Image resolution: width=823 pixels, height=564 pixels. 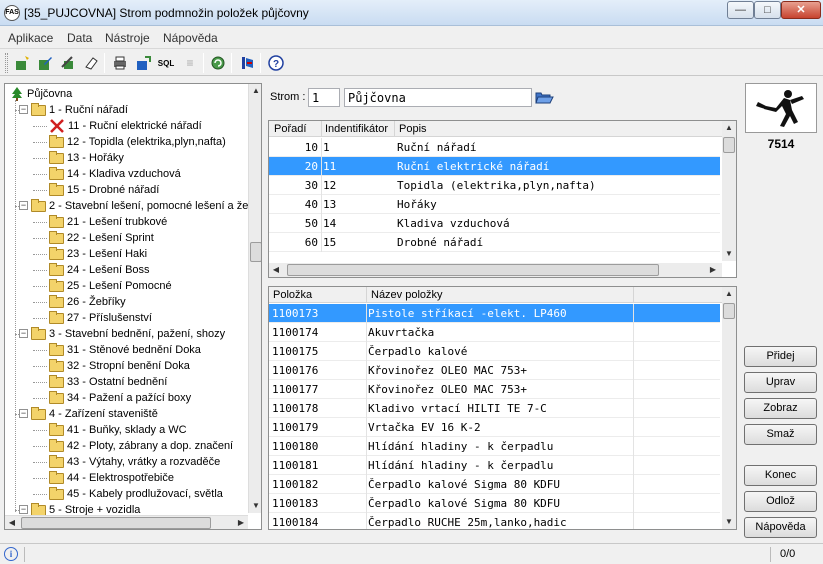 I want to click on subset-grid-horizontal-scrollbar: ◀ ▶, so click(x=495, y=270).